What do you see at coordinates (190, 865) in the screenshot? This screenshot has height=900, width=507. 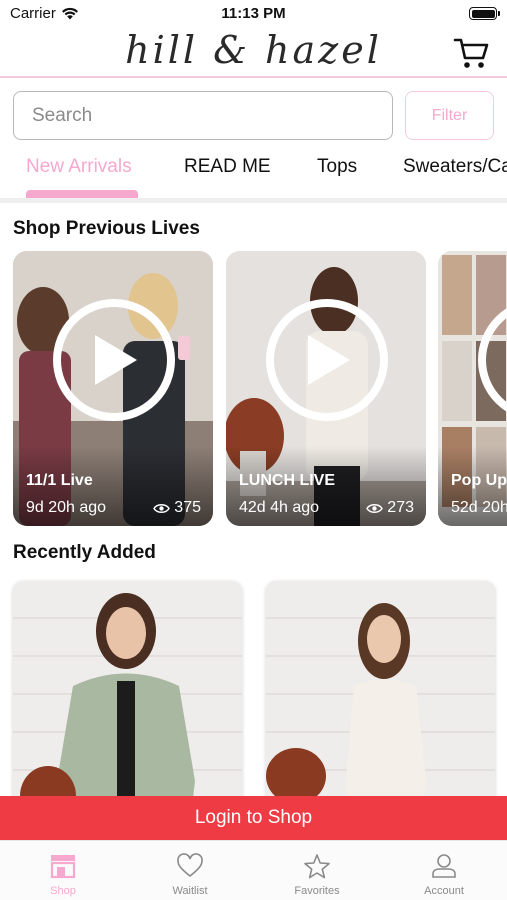 I see `heart-icon` at bounding box center [190, 865].